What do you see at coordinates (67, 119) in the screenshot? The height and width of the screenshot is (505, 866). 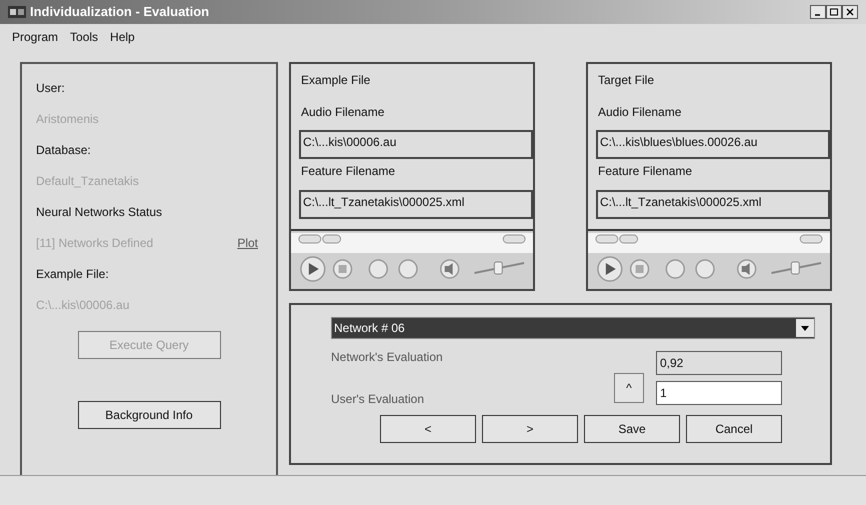 I see `field-value: Aristomenis` at bounding box center [67, 119].